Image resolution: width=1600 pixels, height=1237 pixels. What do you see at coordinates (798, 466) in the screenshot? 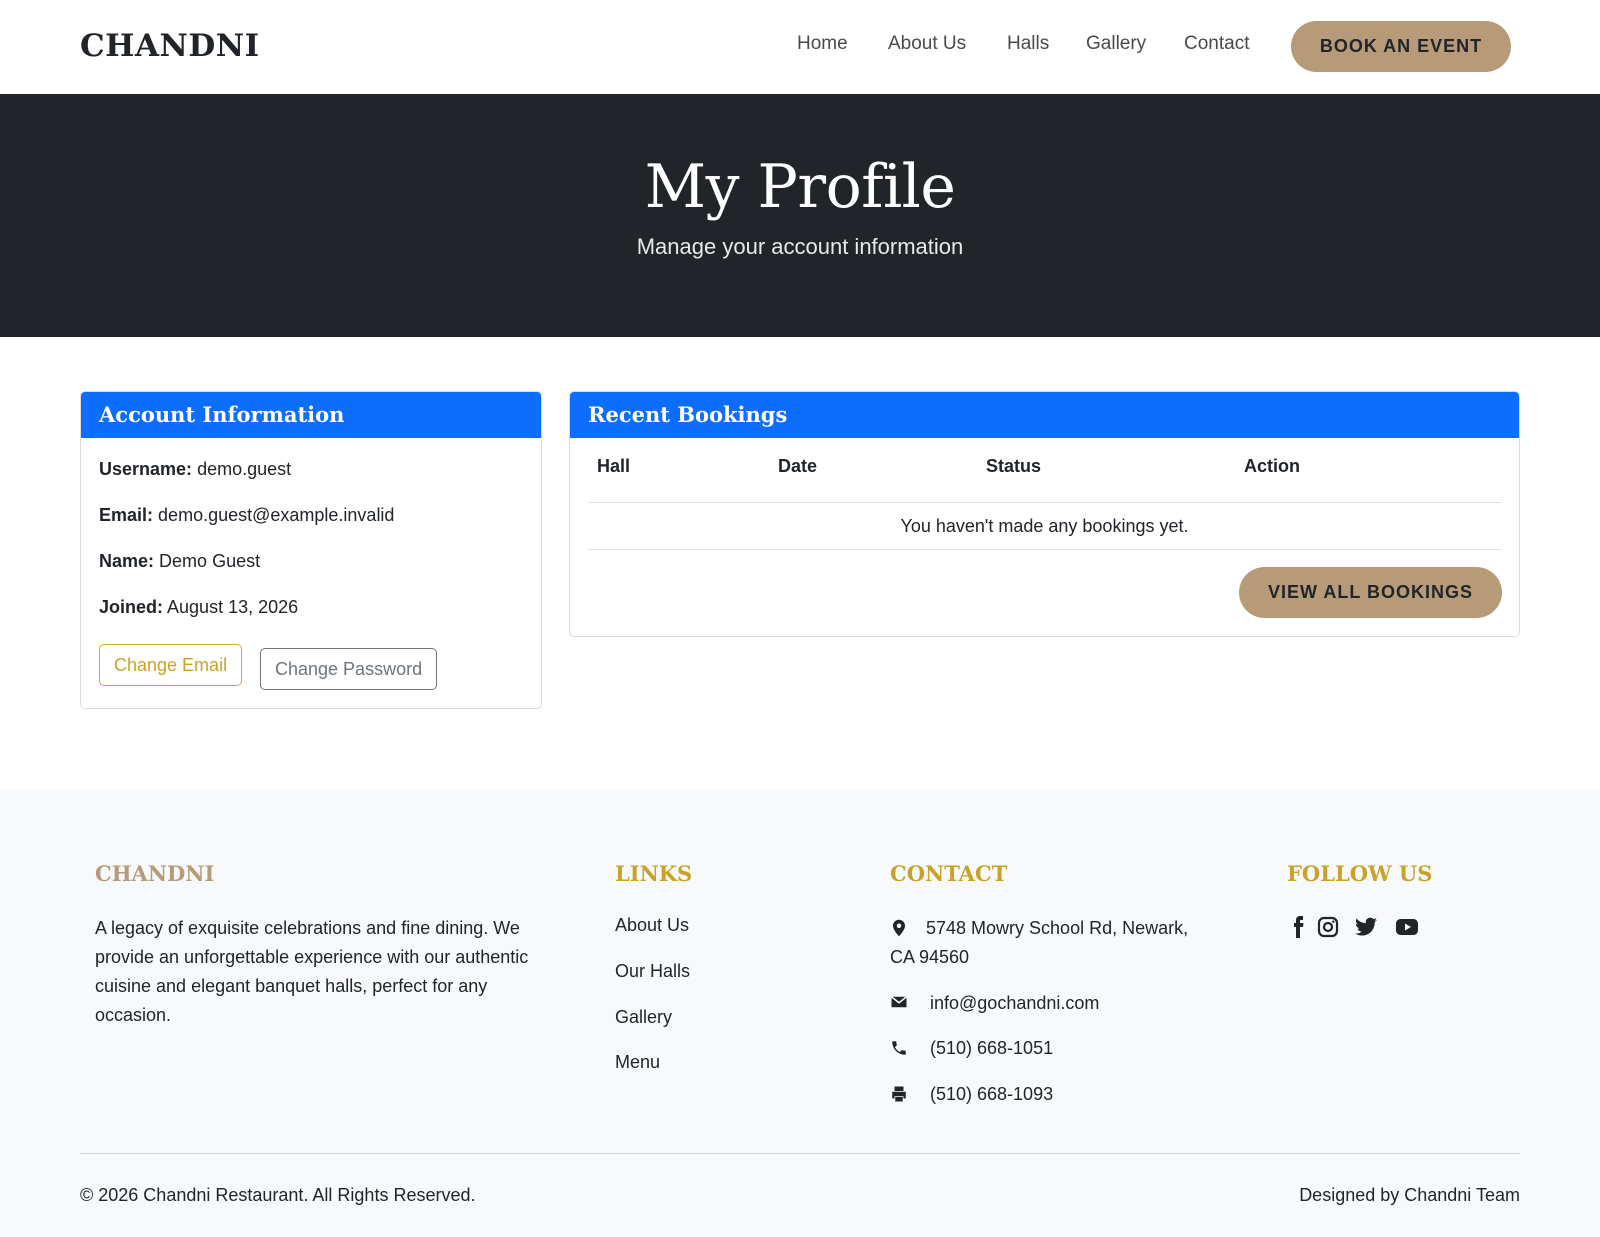
I see `column-header-date: Date` at bounding box center [798, 466].